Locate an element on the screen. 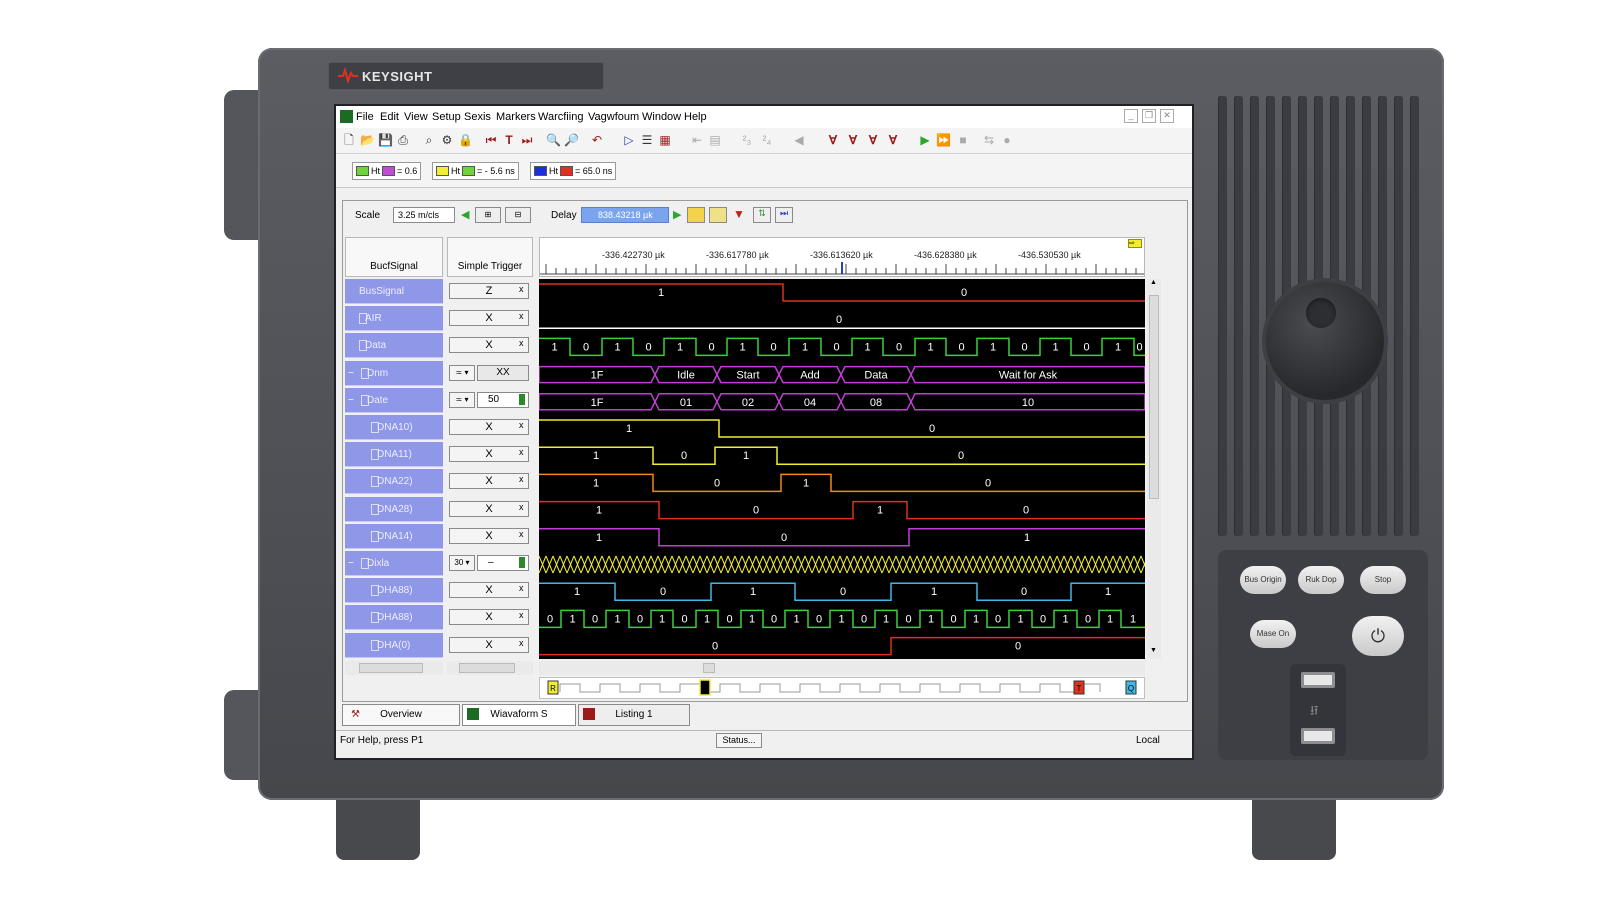 The width and height of the screenshot is (1600, 900). sort-asc-icon: ²₃ is located at coordinates (747, 140).